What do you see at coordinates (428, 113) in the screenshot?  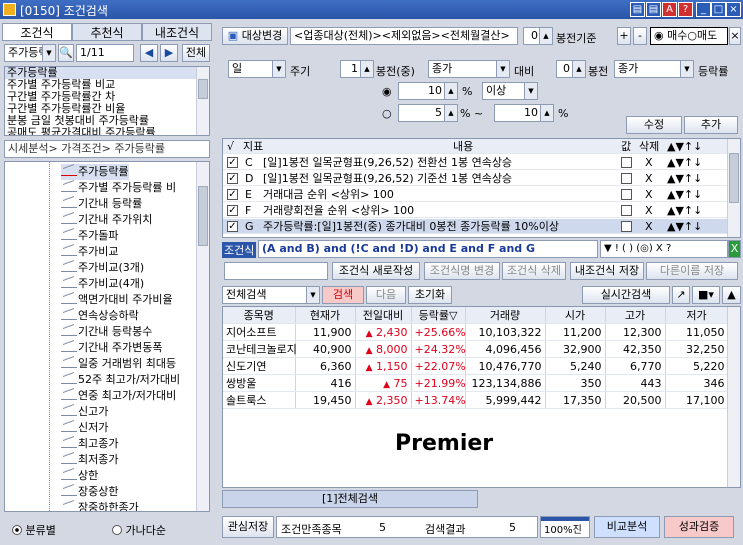 I see `val2-stepper: 5 ▲` at bounding box center [428, 113].